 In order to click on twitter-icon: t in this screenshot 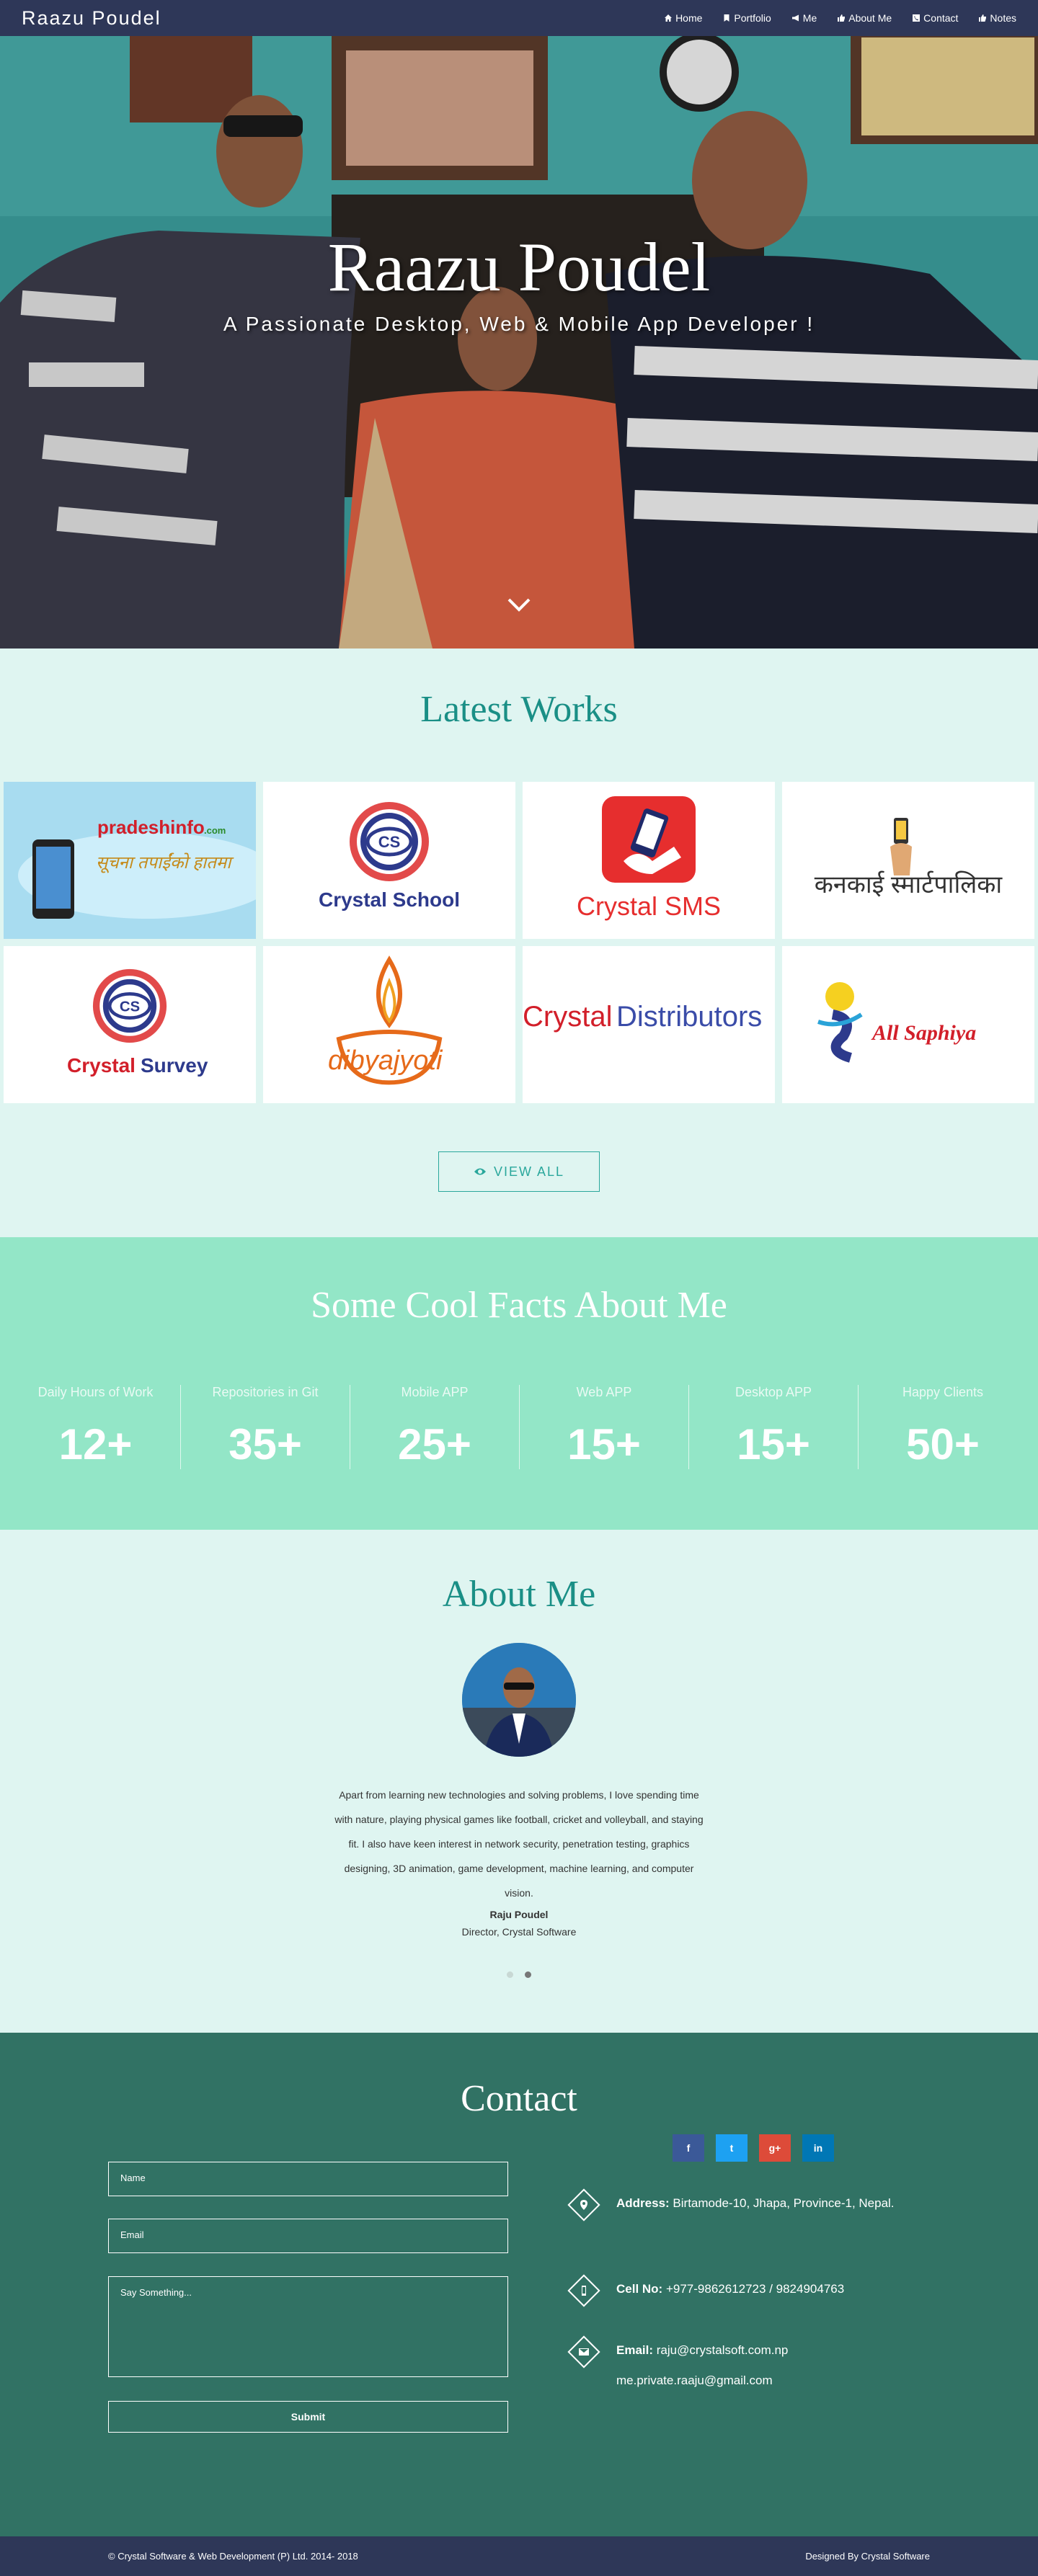, I will do `click(732, 2148)`.